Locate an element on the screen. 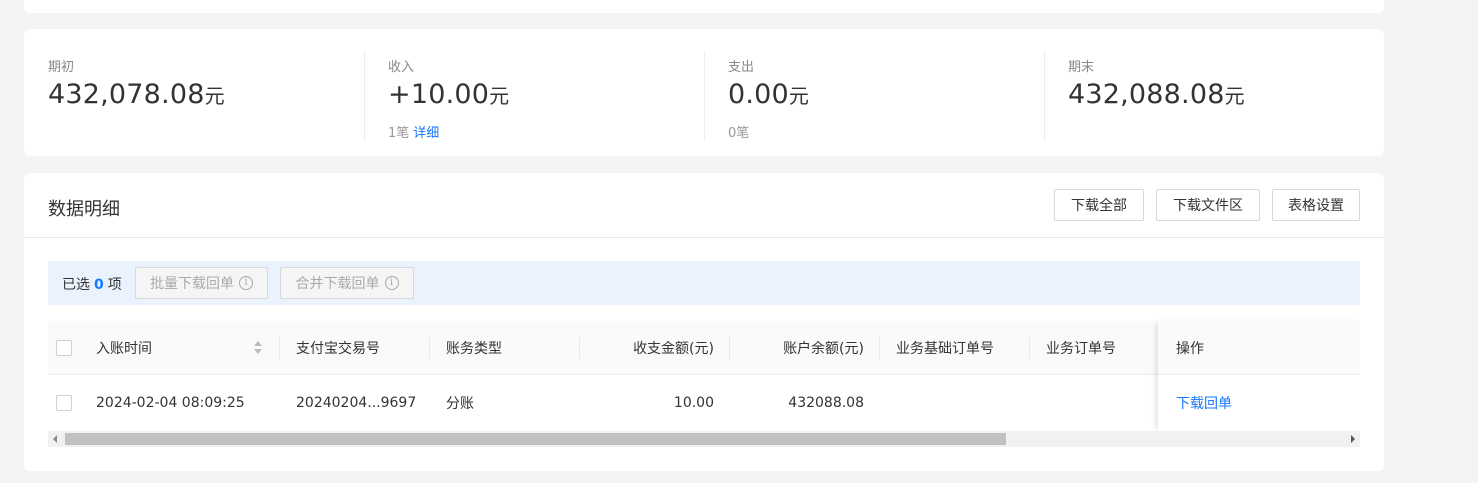 The image size is (1478, 483). stat-sub: 1笔 详细 is located at coordinates (413, 131).